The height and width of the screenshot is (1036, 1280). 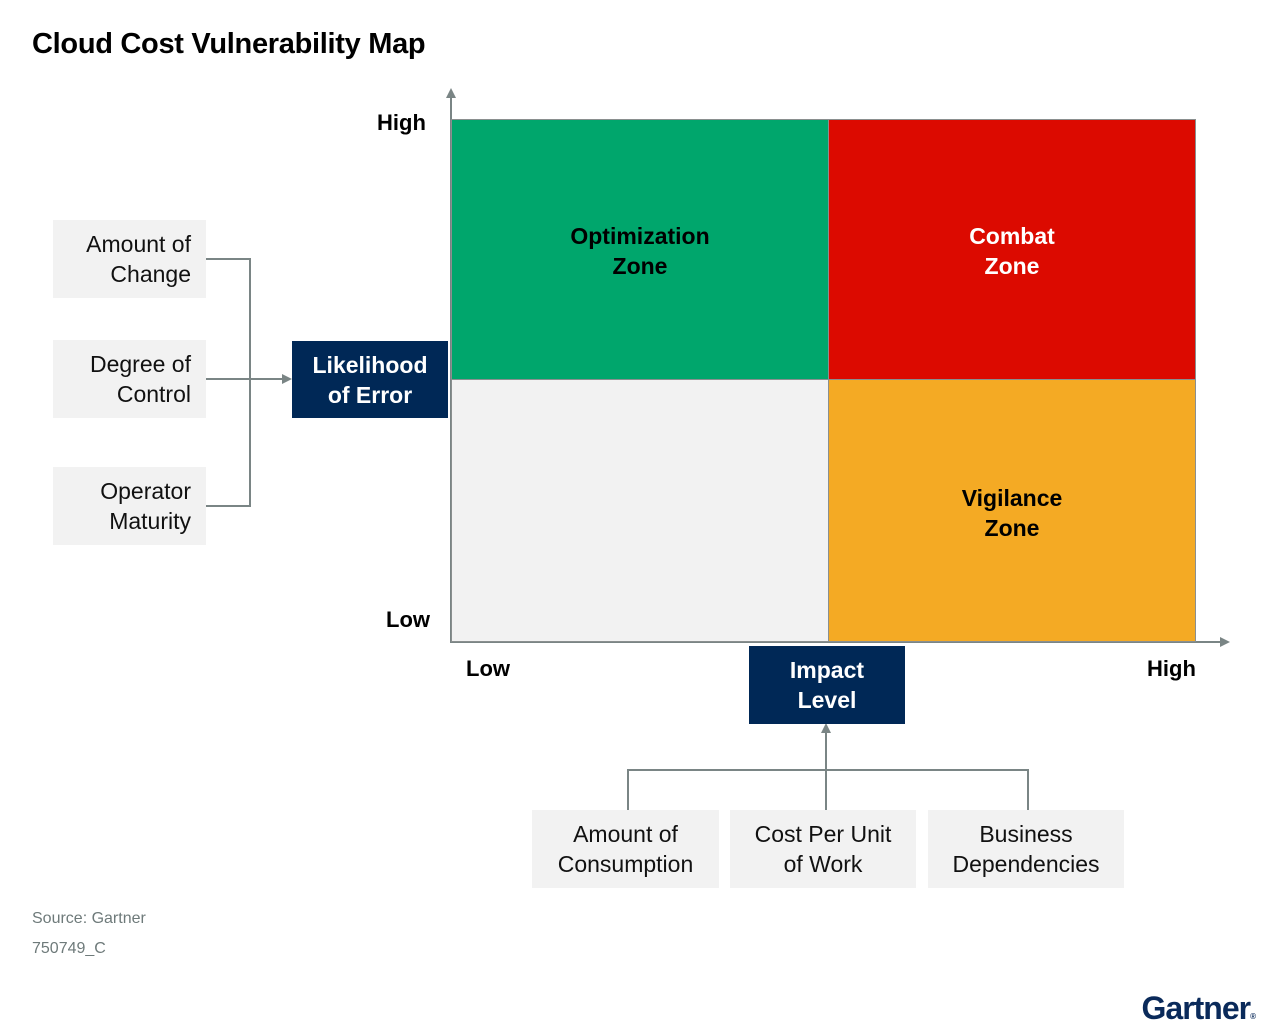 I want to click on quadrant-vigilance-zone: Vigilance Zone, so click(x=1012, y=510).